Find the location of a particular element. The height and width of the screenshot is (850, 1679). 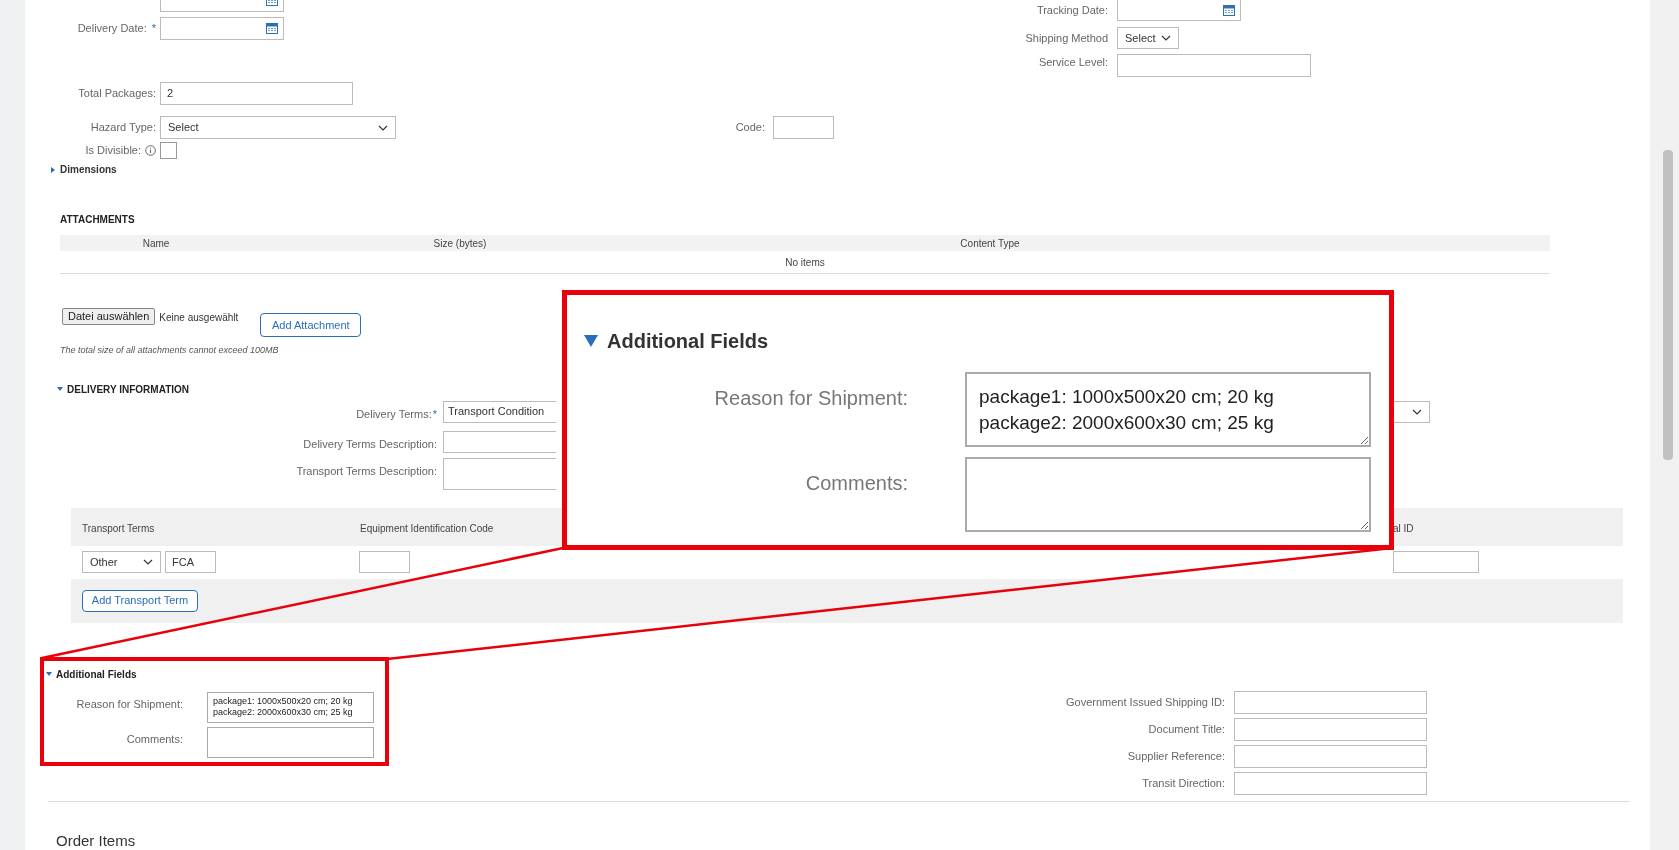

file-status: Keine ausgewählt is located at coordinates (199, 318).